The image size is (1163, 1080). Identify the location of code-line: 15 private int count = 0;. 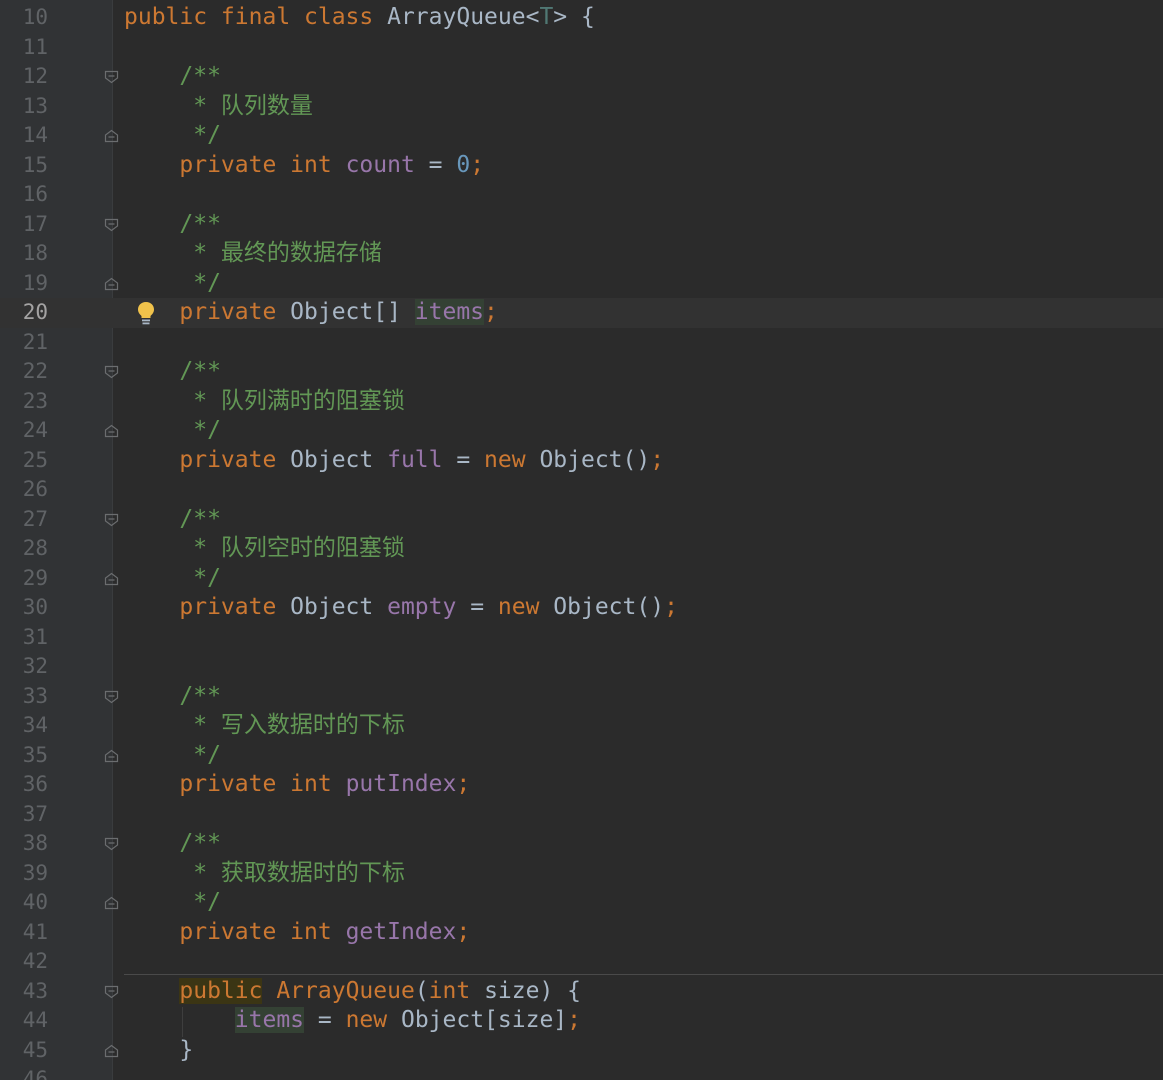
(581, 166).